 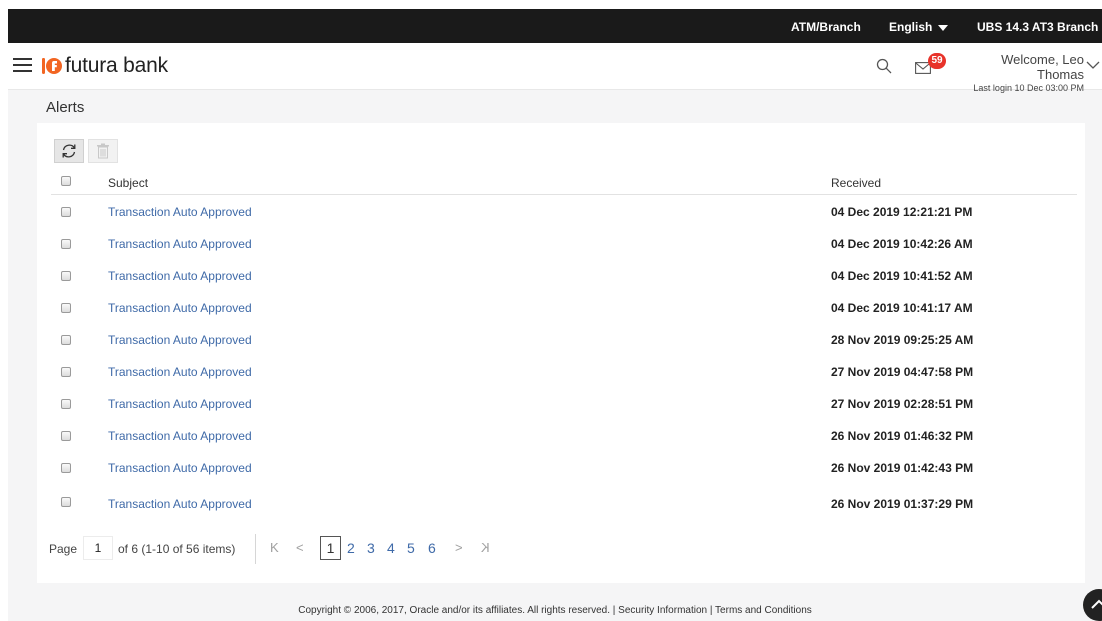 I want to click on language-label: English, so click(x=911, y=27).